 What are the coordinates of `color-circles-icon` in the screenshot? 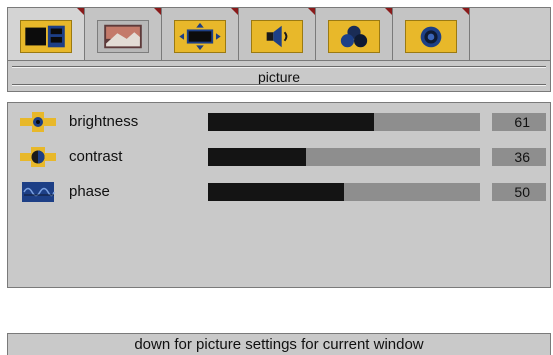 It's located at (354, 36).